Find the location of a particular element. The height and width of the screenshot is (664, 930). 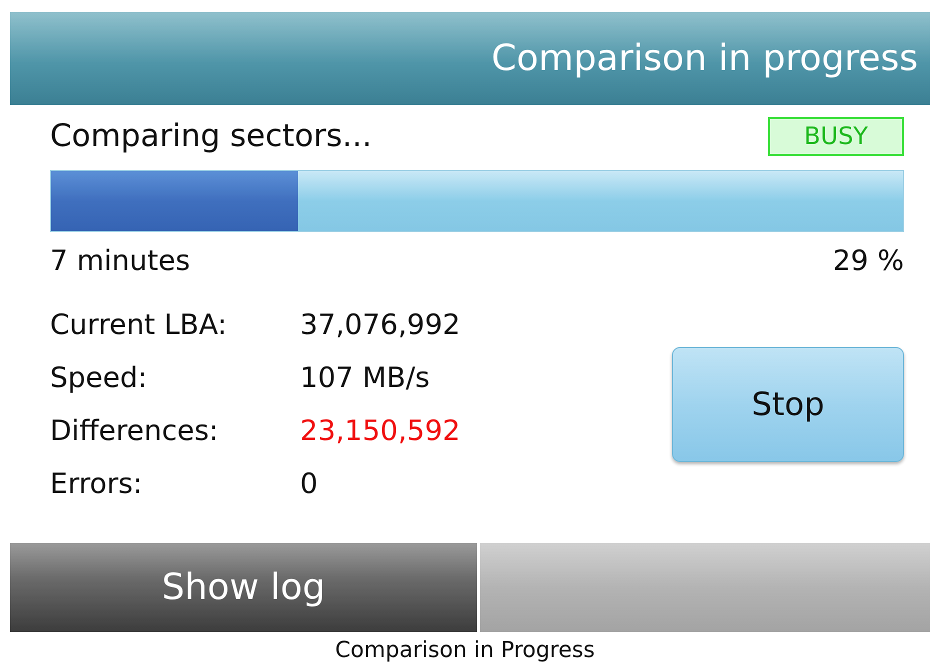

blank-button is located at coordinates (705, 587).